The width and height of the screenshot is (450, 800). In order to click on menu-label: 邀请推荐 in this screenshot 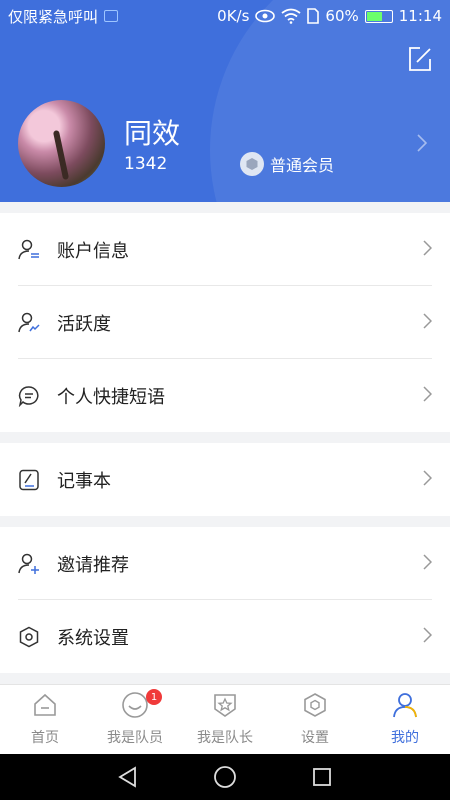, I will do `click(93, 565)`.